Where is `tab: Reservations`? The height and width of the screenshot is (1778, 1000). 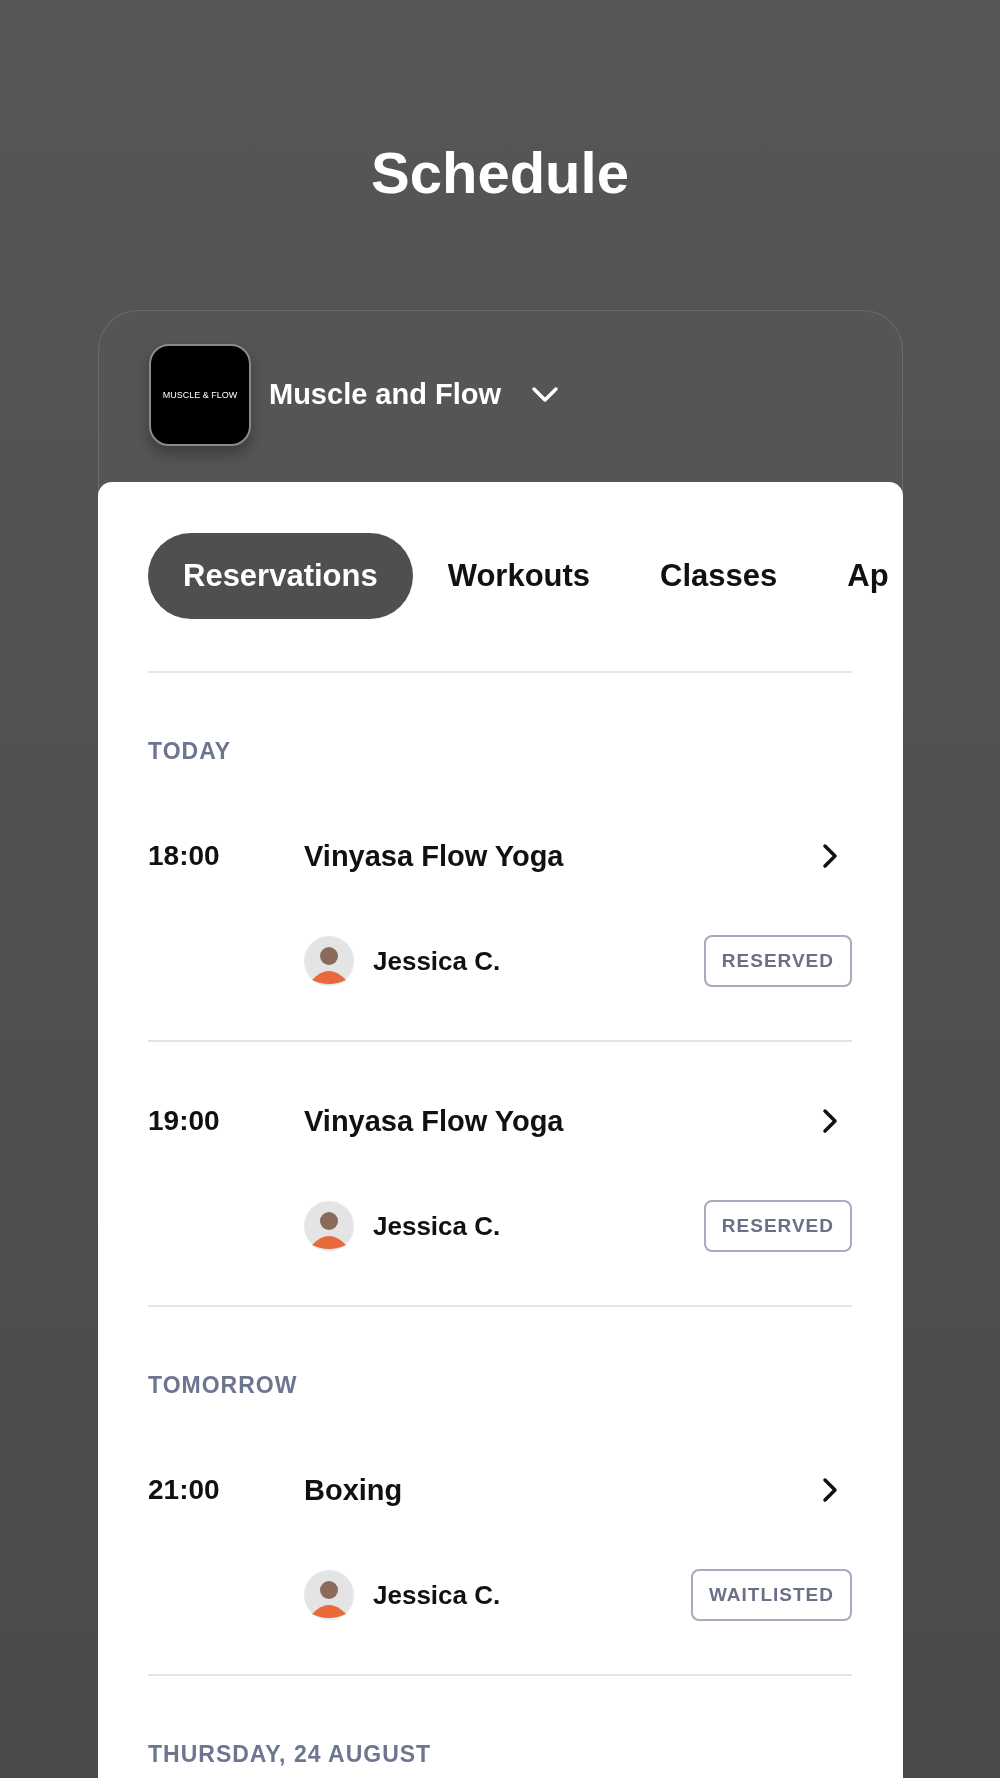 tab: Reservations is located at coordinates (280, 576).